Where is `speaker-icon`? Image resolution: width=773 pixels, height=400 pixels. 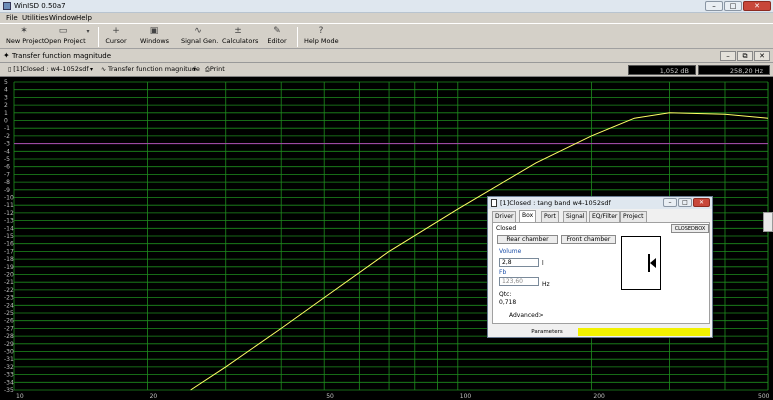
speaker-icon is located at coordinates (652, 263).